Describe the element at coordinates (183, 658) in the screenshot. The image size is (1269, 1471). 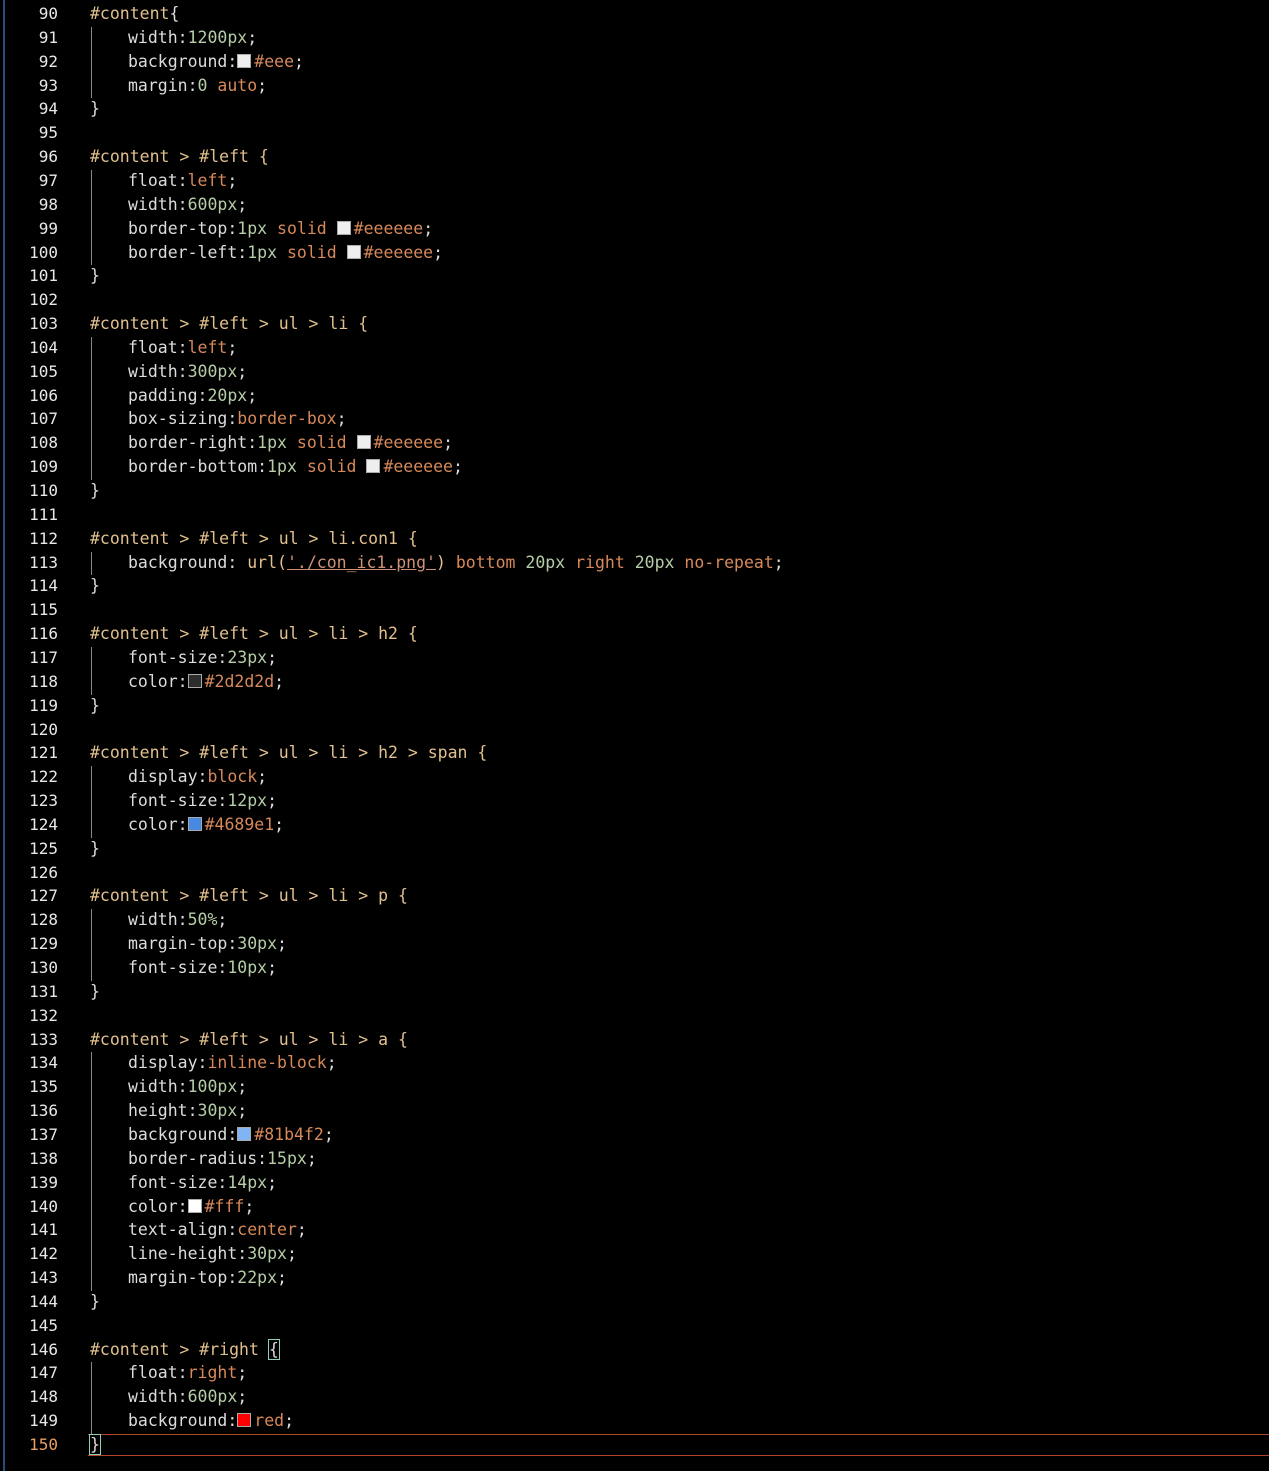
I see `code-line: font-size:23px;` at that location.